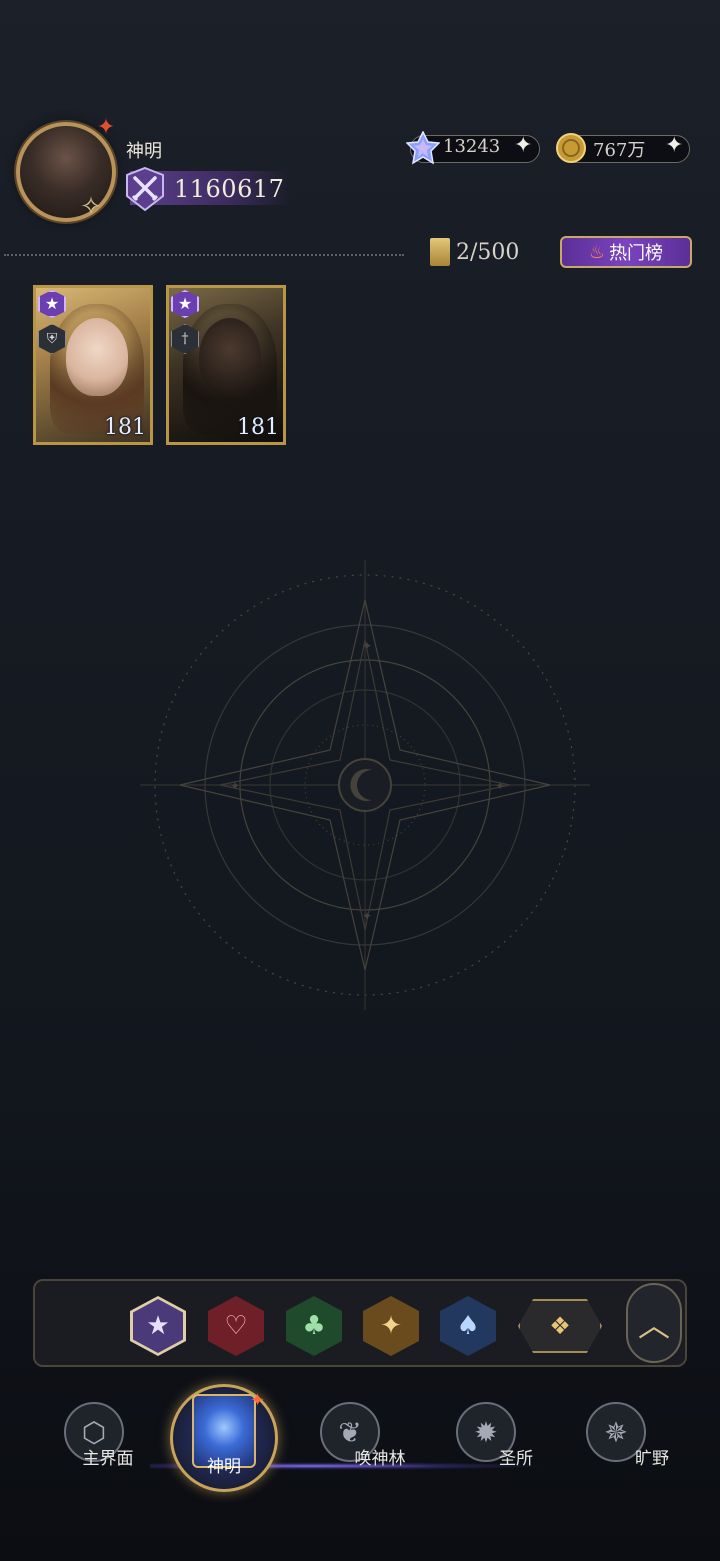 The width and height of the screenshot is (720, 1561). Describe the element at coordinates (350, 1440) in the screenshot. I see `nav-item-summon-forest: ❦ 唤神林` at that location.